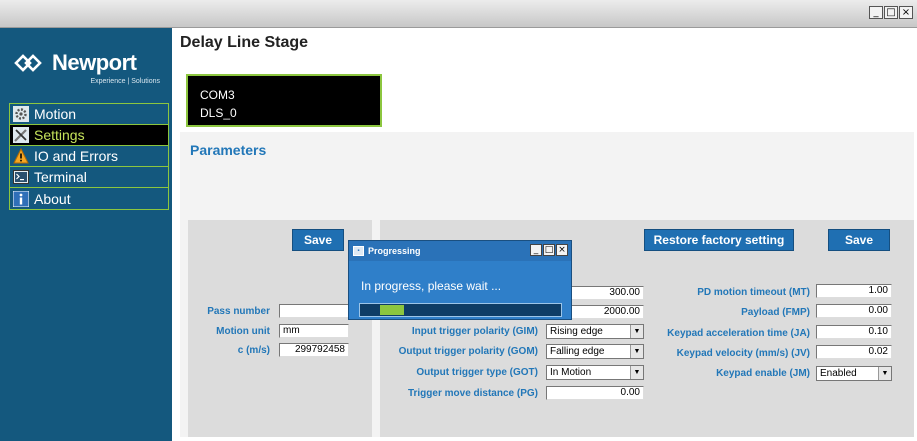 This screenshot has width=917, height=441. What do you see at coordinates (89, 135) in the screenshot?
I see `sidebar-item-settings: Settings` at bounding box center [89, 135].